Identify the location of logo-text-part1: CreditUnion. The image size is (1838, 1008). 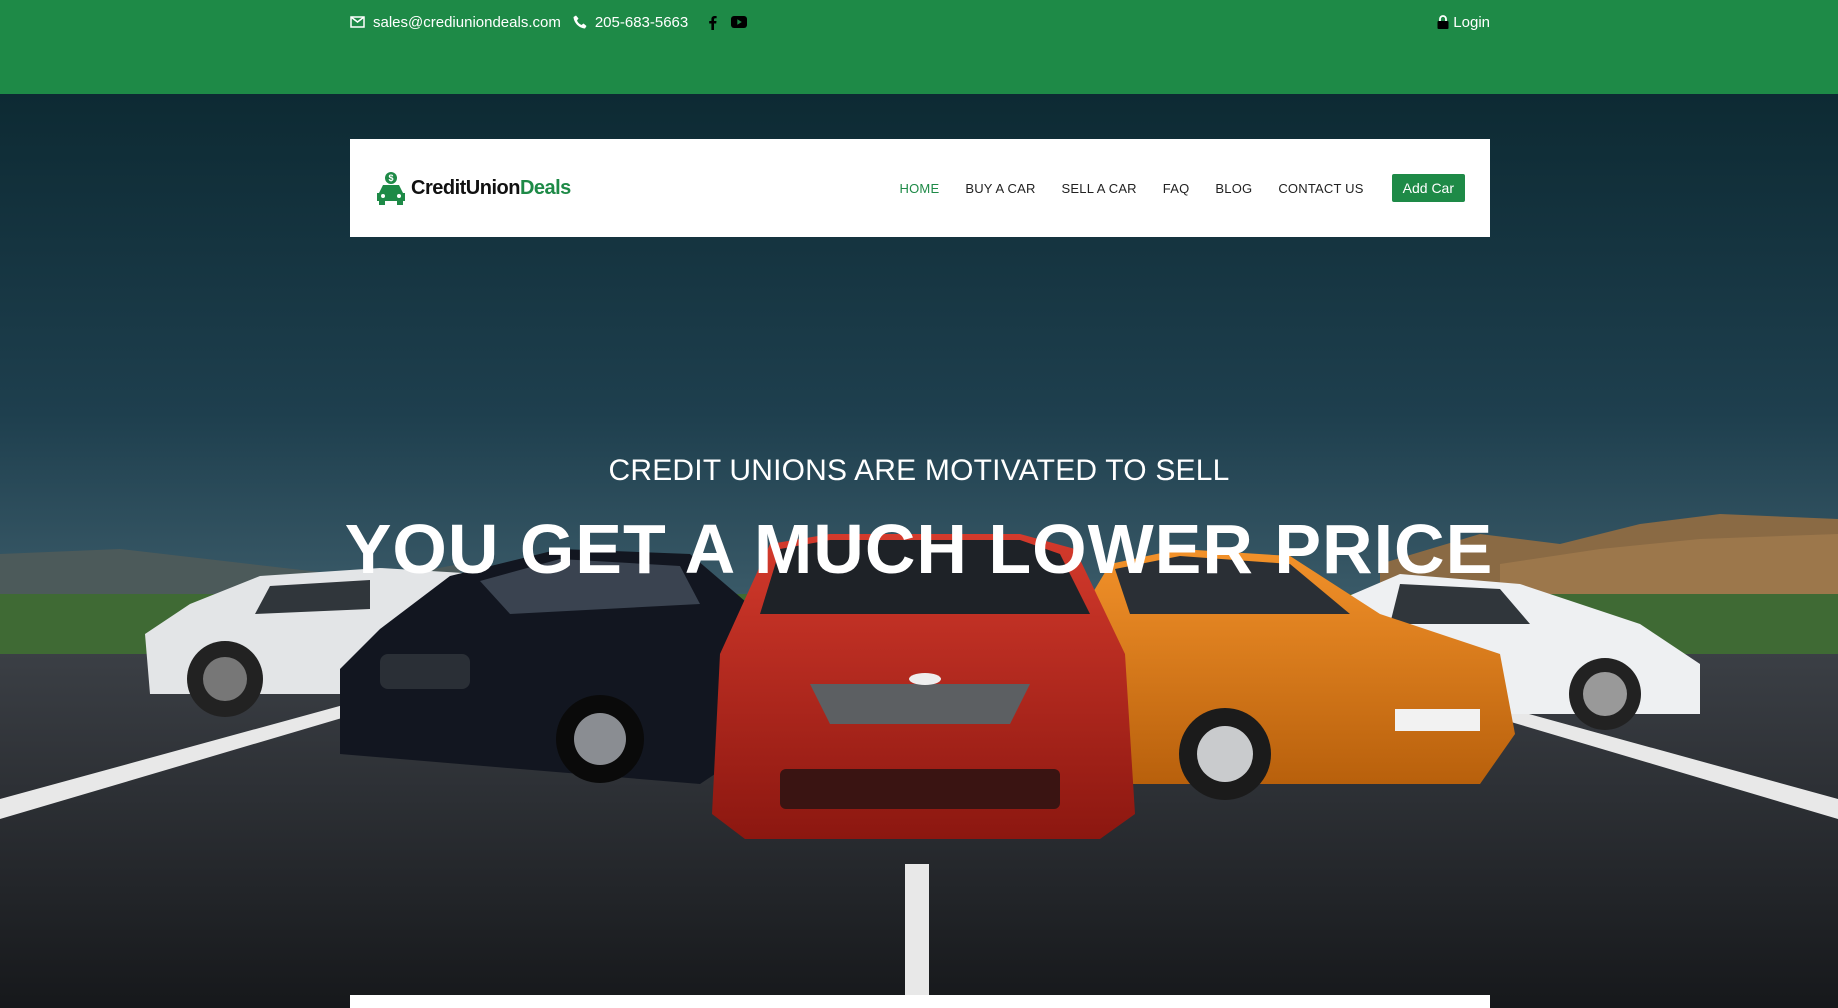
(465, 187).